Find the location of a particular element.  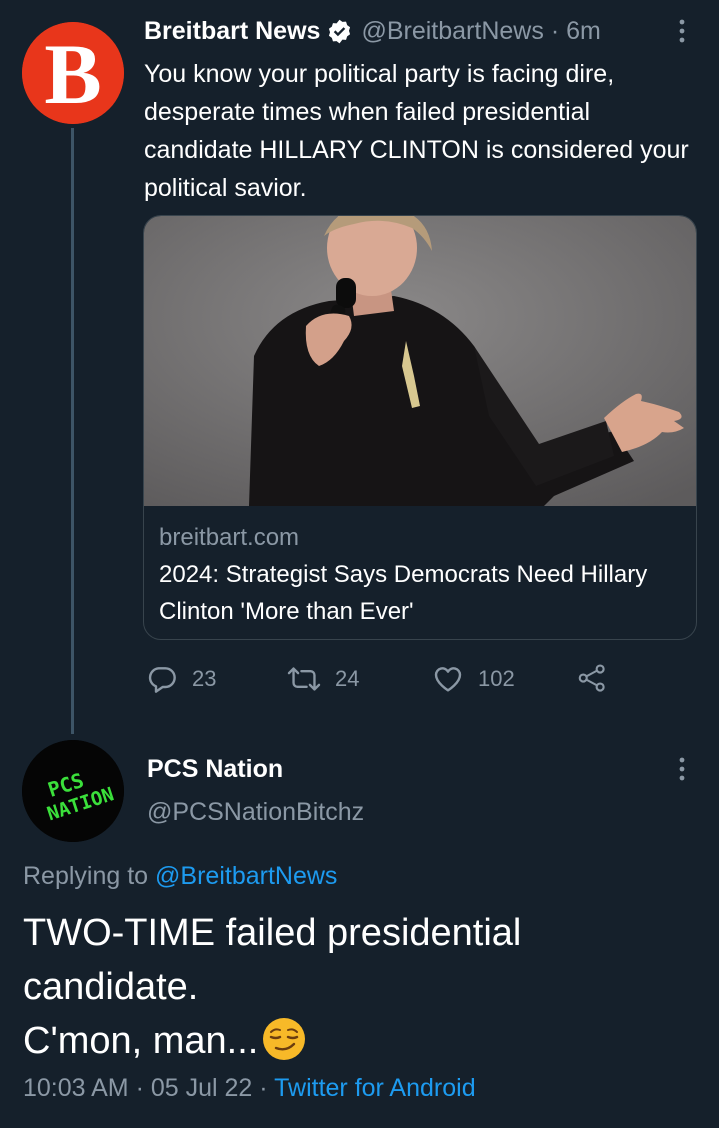

verified-badge-icon is located at coordinates (340, 31).